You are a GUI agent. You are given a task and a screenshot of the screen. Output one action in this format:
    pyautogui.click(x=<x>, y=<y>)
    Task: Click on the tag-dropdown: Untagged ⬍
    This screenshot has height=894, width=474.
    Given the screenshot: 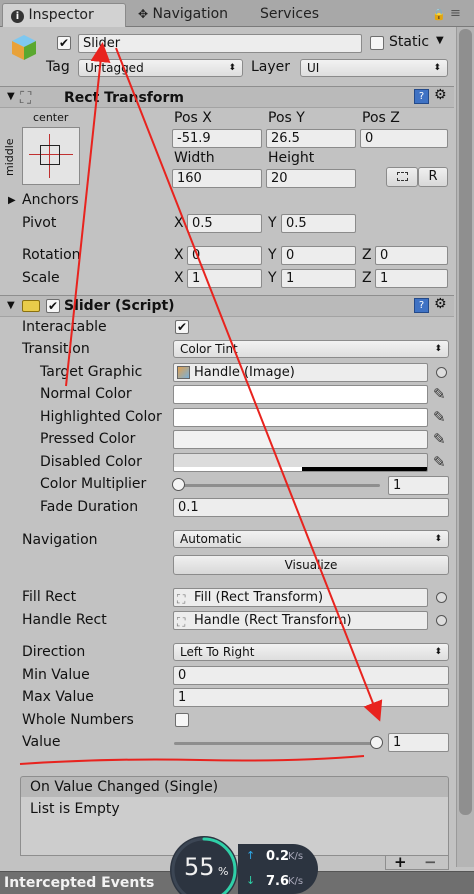 What is the action you would take?
    pyautogui.click(x=160, y=68)
    